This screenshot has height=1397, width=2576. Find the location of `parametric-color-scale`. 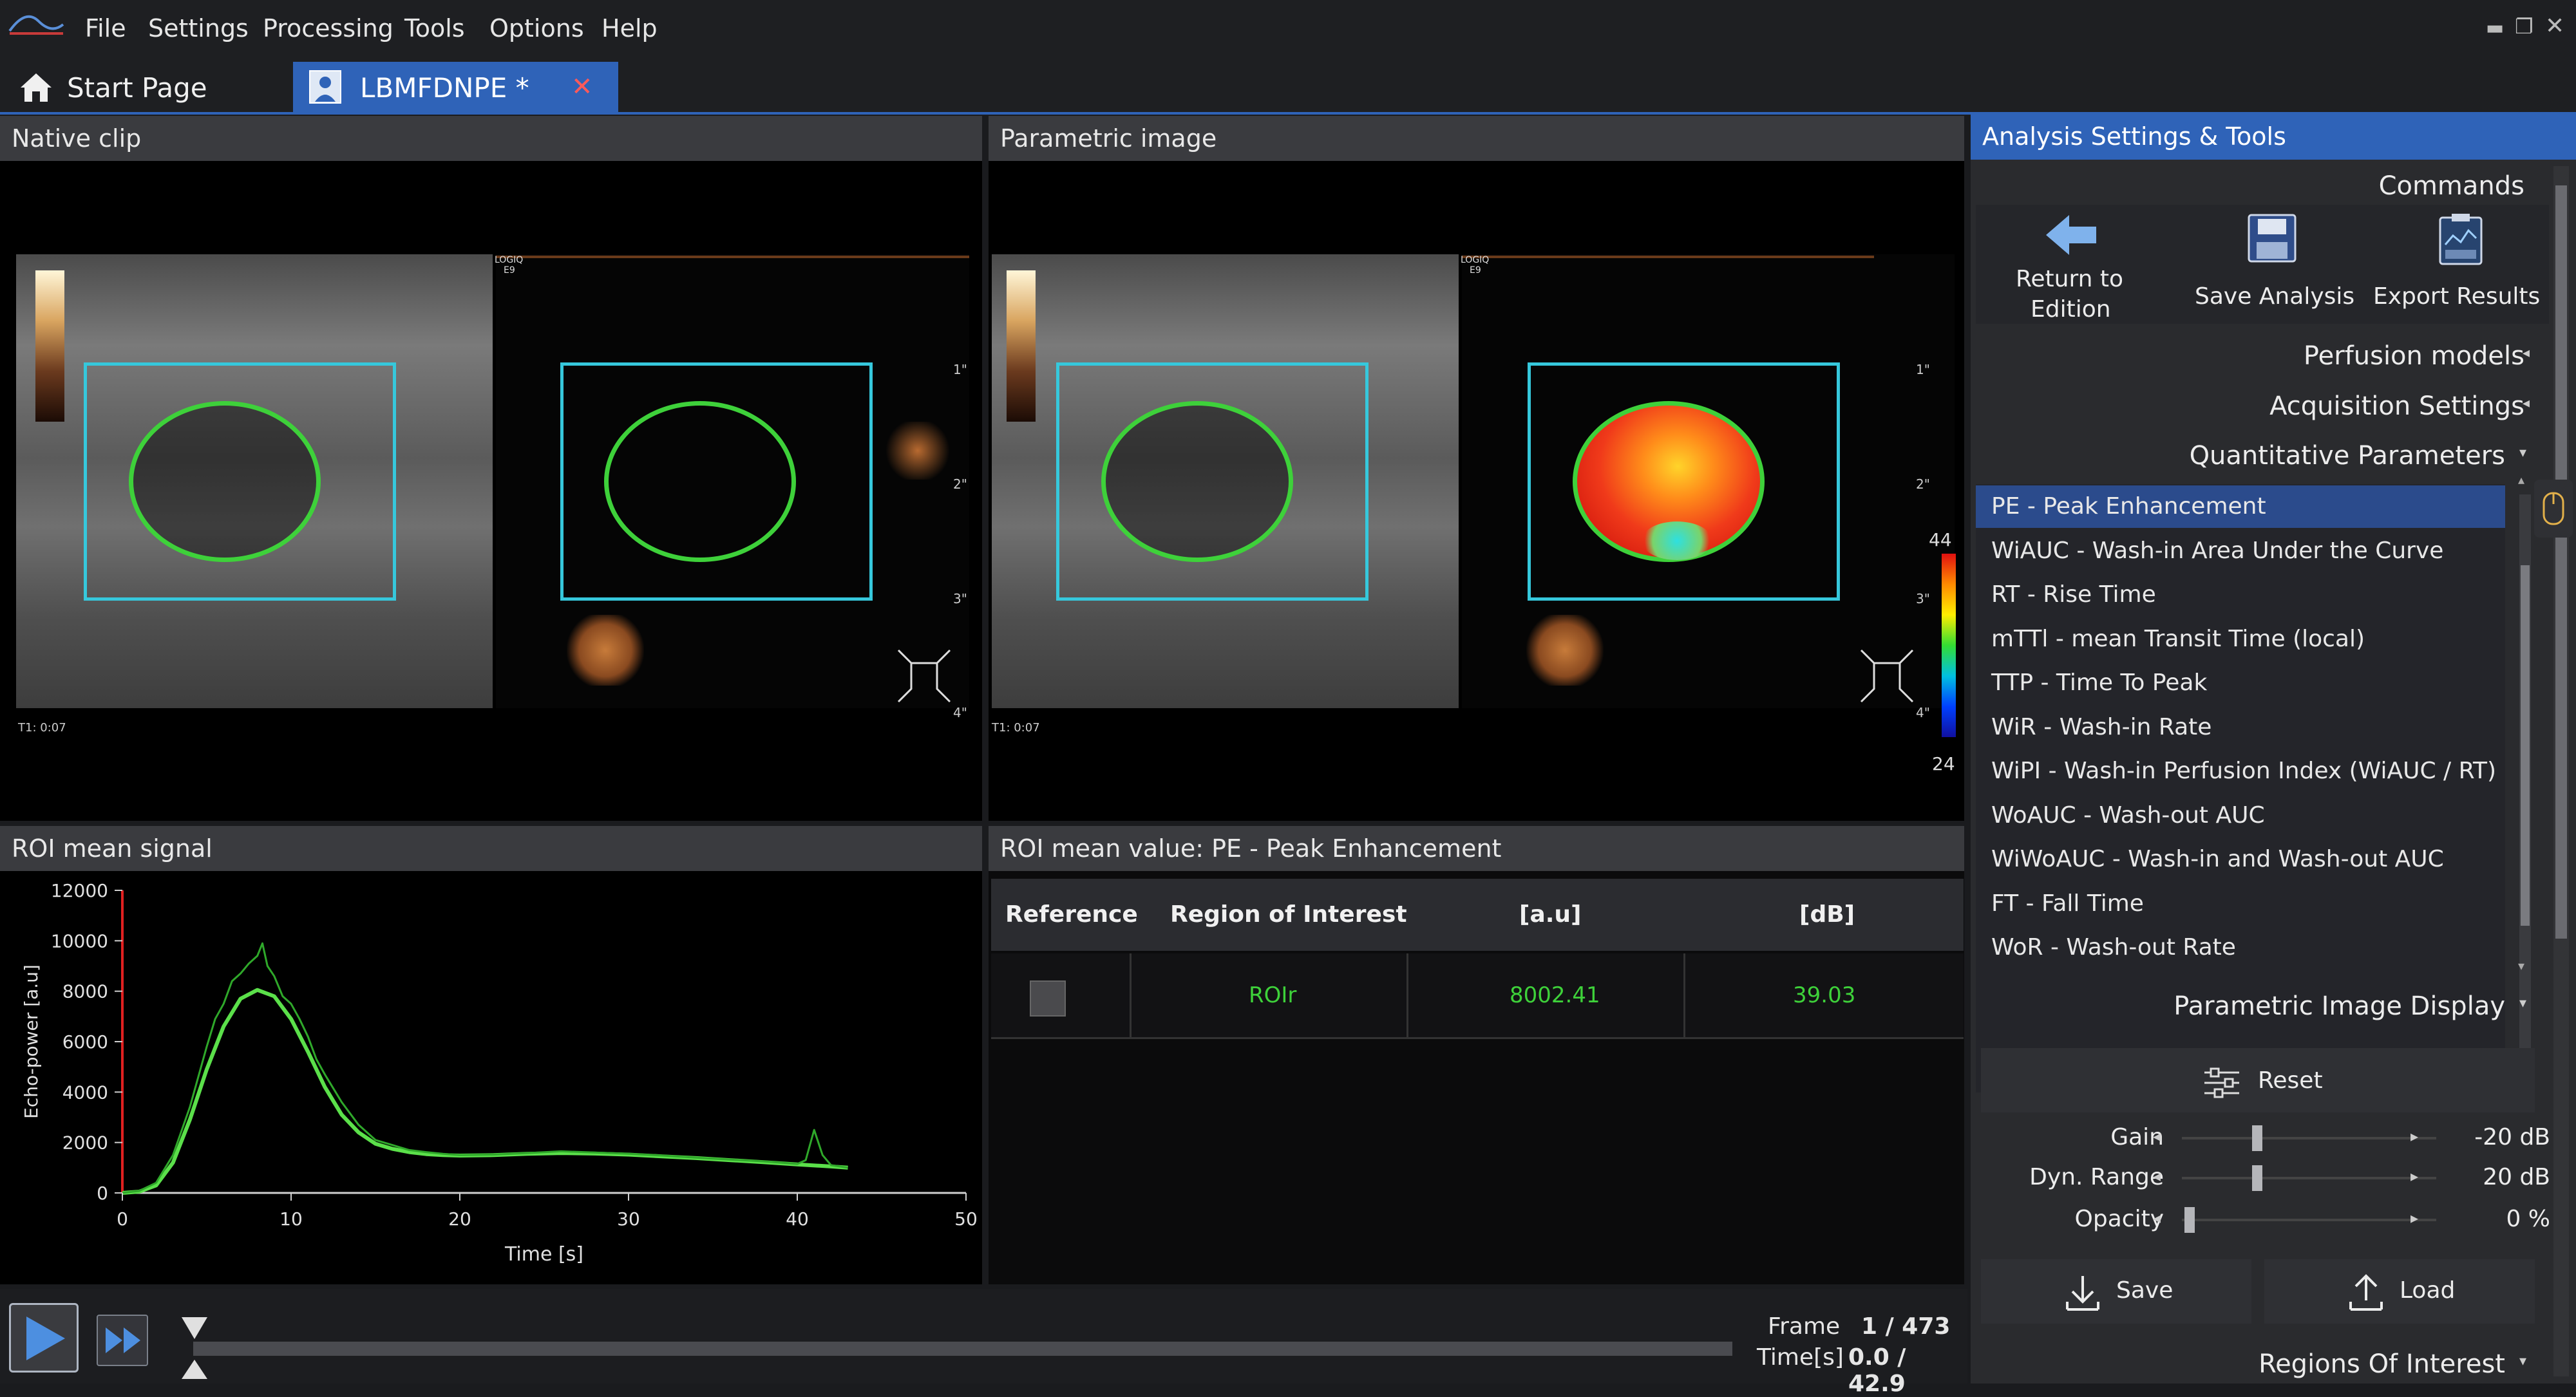

parametric-color-scale is located at coordinates (1949, 645).